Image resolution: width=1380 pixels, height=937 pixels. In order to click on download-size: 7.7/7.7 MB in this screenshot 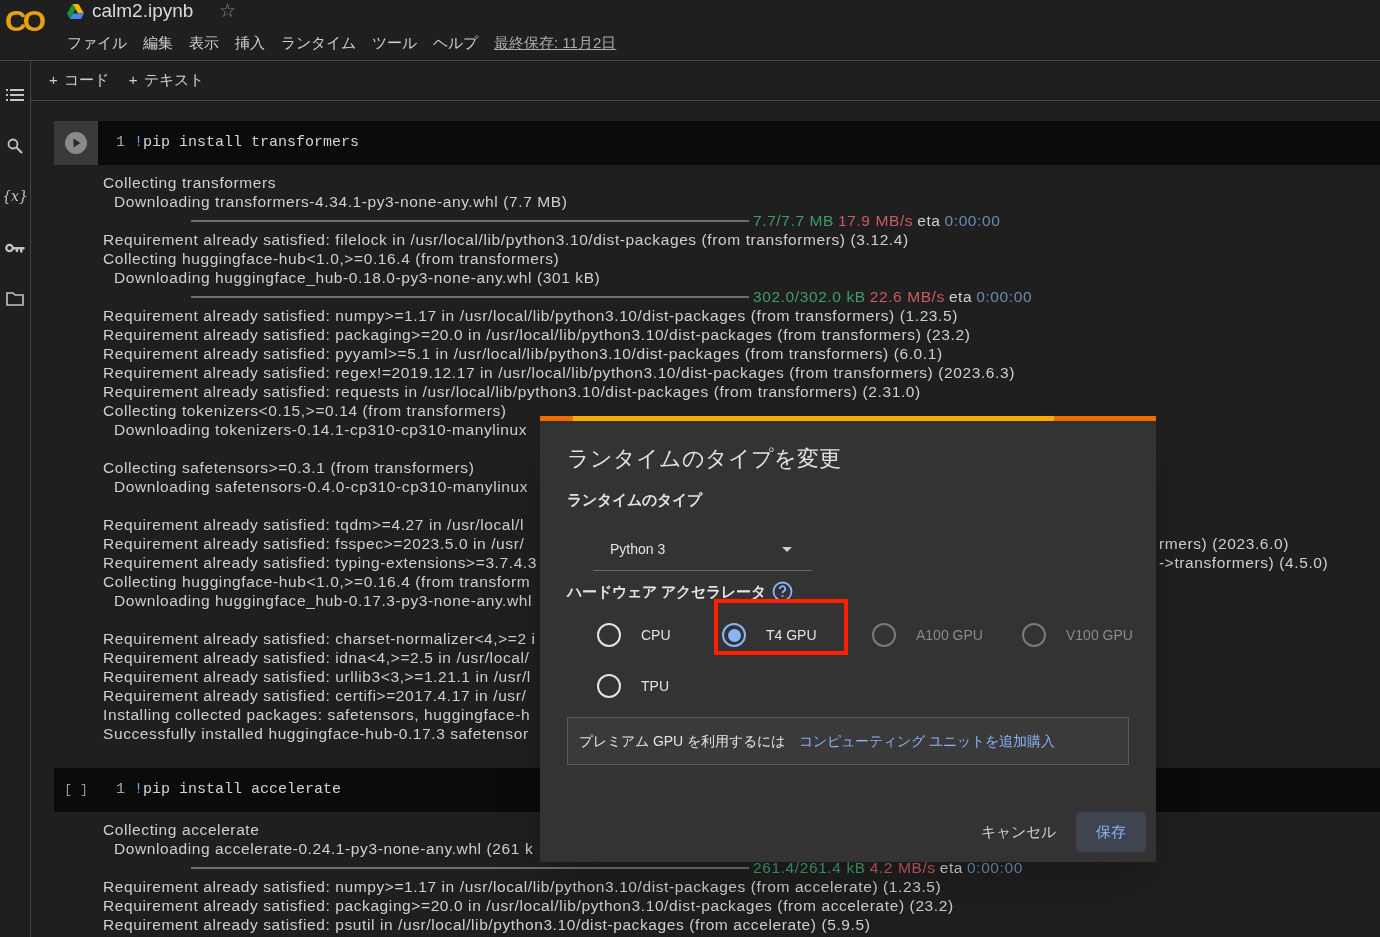, I will do `click(793, 220)`.